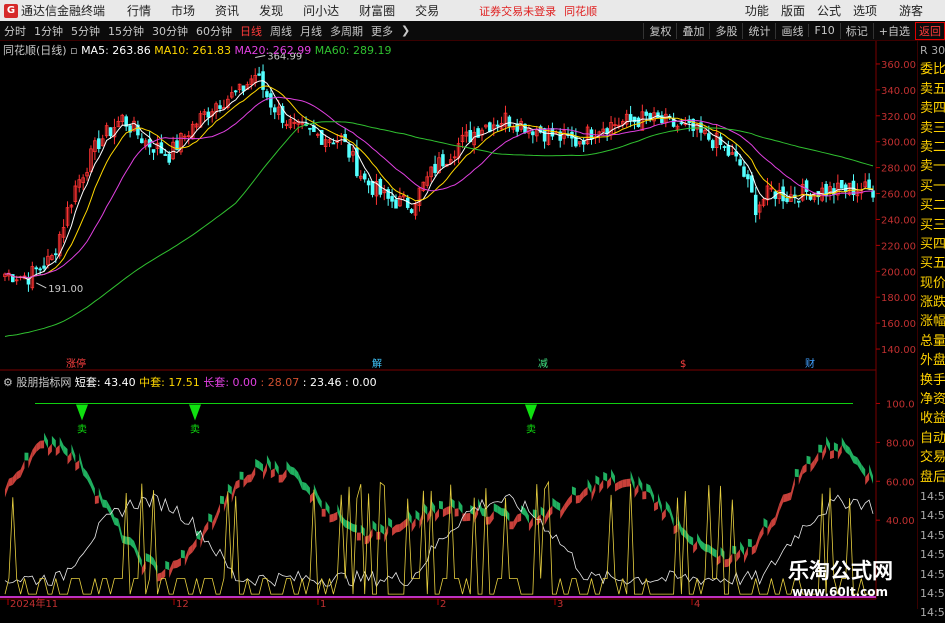 This screenshot has height=623, width=945. Describe the element at coordinates (898, 65) in the screenshot. I see `price-tick-label: 360.00` at that location.